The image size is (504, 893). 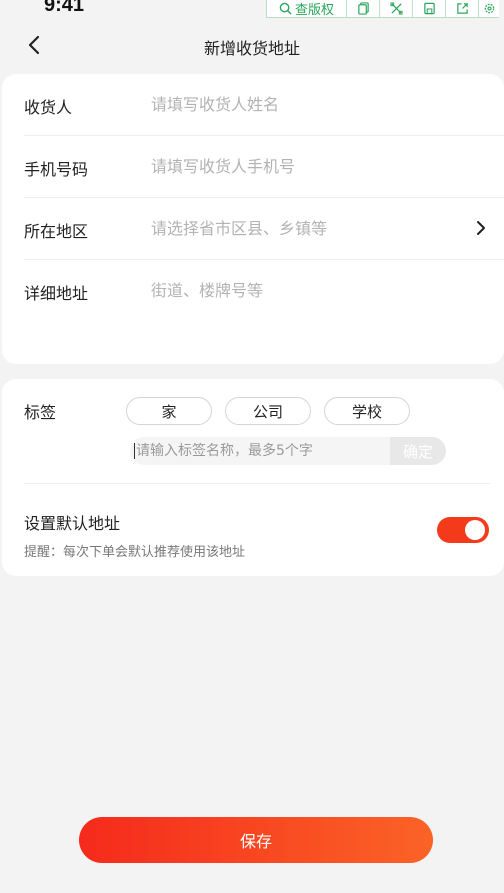 I want to click on copy-tool-button, so click(x=363, y=8).